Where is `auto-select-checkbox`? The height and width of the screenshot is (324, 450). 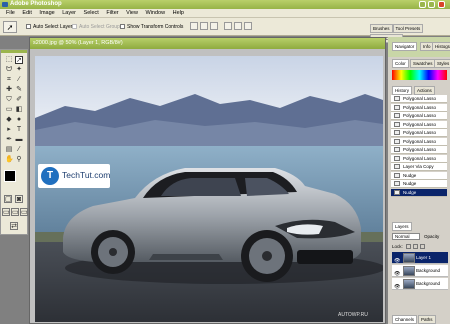 auto-select-checkbox is located at coordinates (28, 27).